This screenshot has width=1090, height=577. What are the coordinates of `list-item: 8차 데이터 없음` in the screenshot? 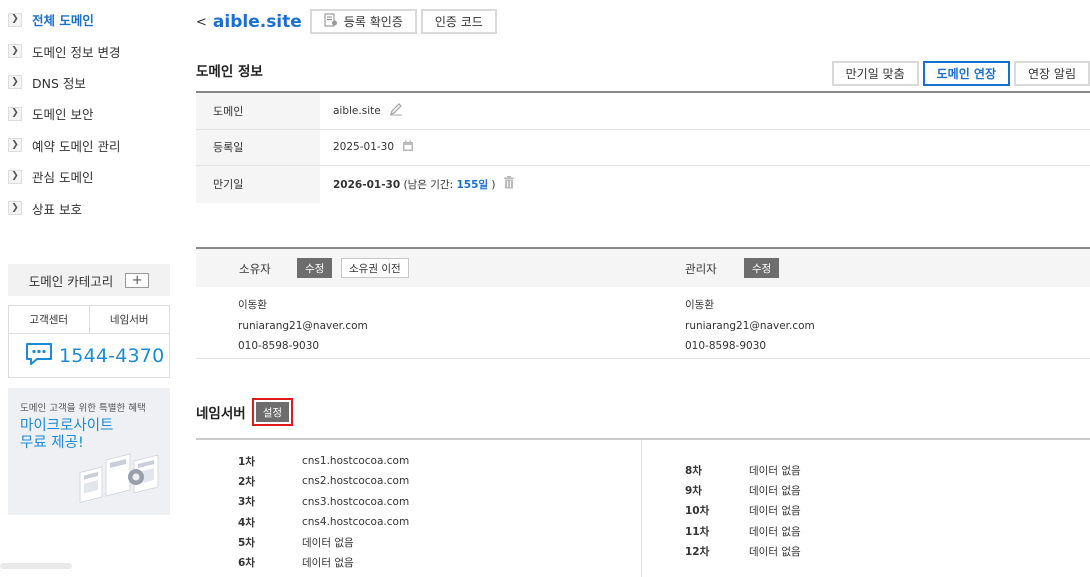 It's located at (743, 470).